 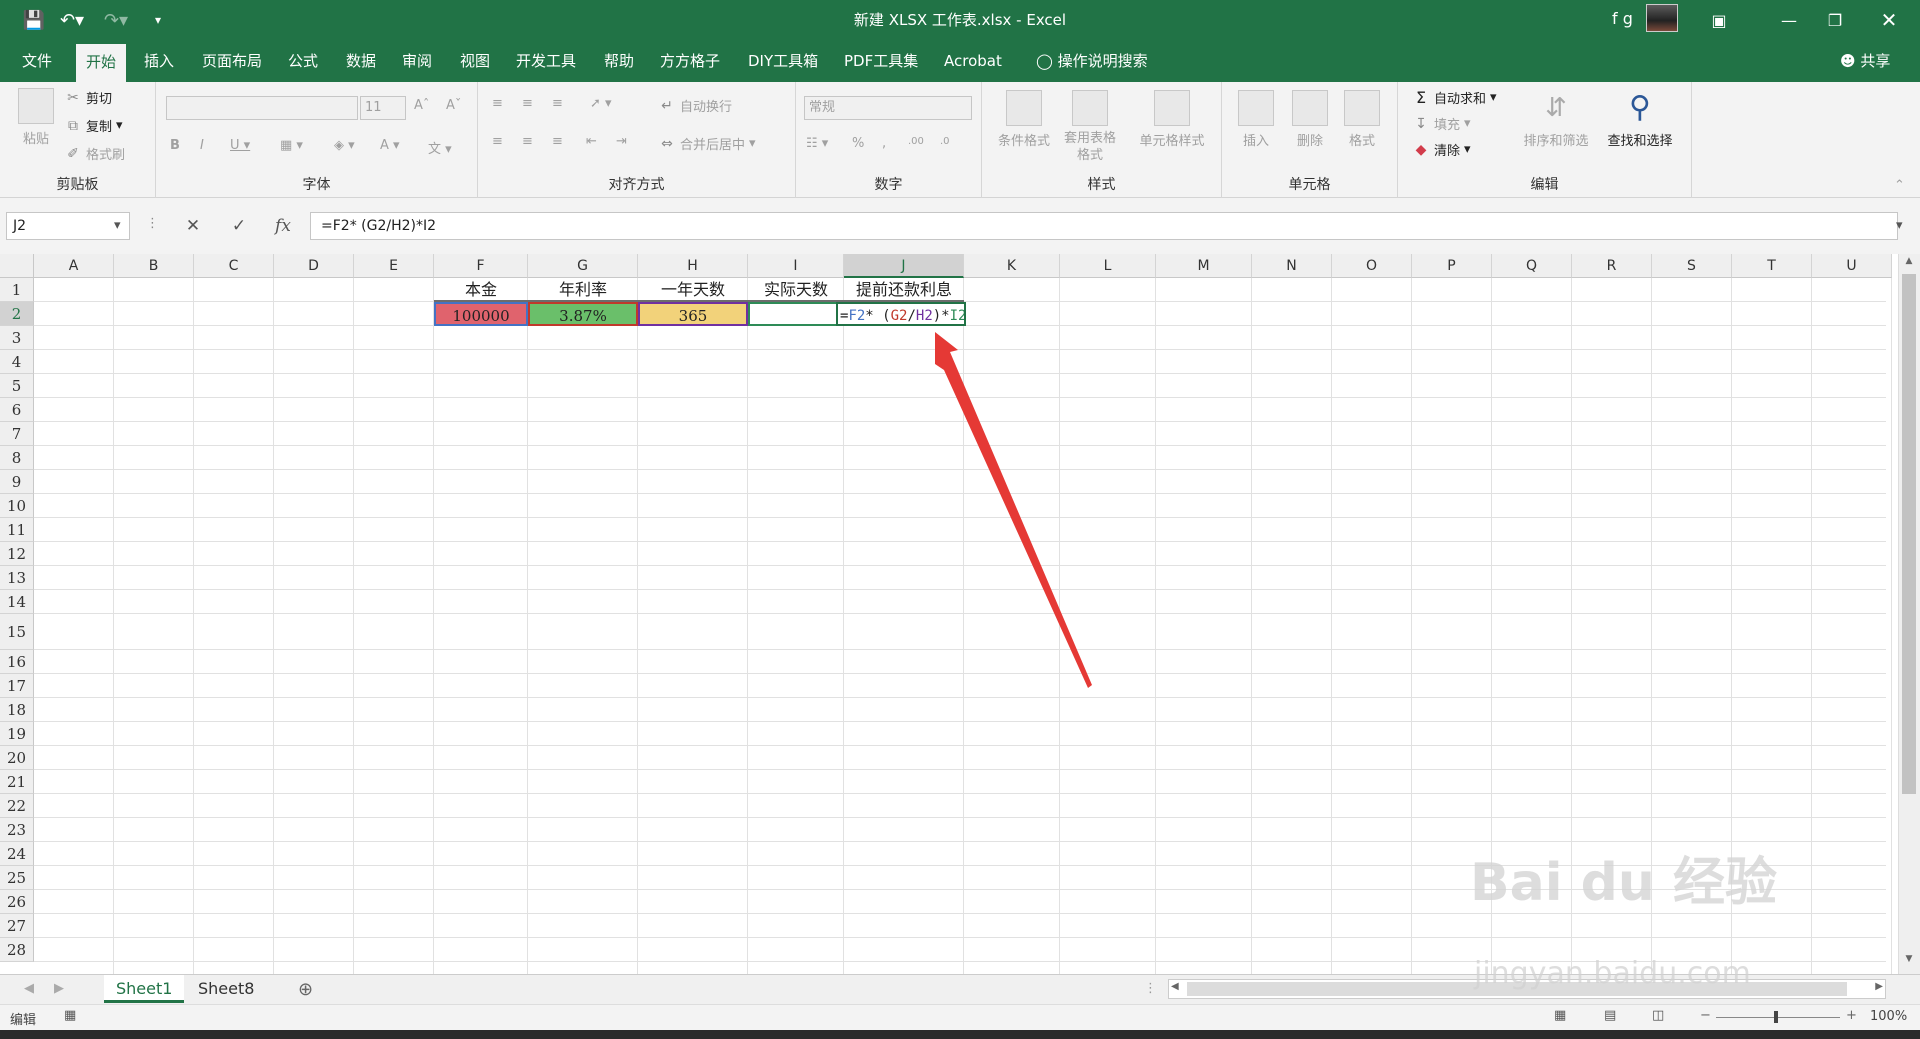 What do you see at coordinates (583, 314) in the screenshot?
I see `cell-G2: 3.87%` at bounding box center [583, 314].